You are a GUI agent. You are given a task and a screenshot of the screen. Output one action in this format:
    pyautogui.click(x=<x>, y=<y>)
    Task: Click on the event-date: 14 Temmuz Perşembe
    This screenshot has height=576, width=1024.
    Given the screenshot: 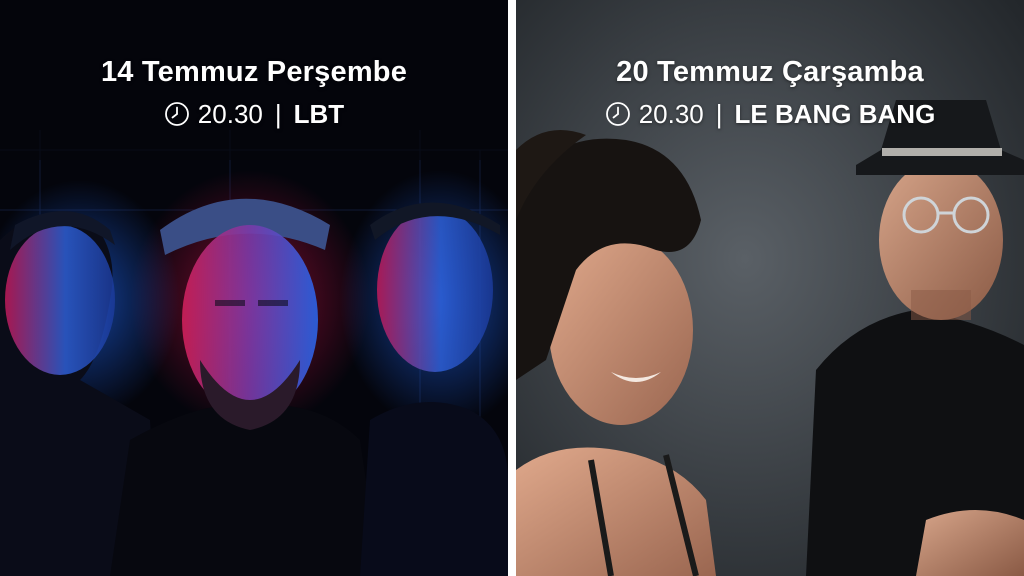 What is the action you would take?
    pyautogui.click(x=254, y=72)
    